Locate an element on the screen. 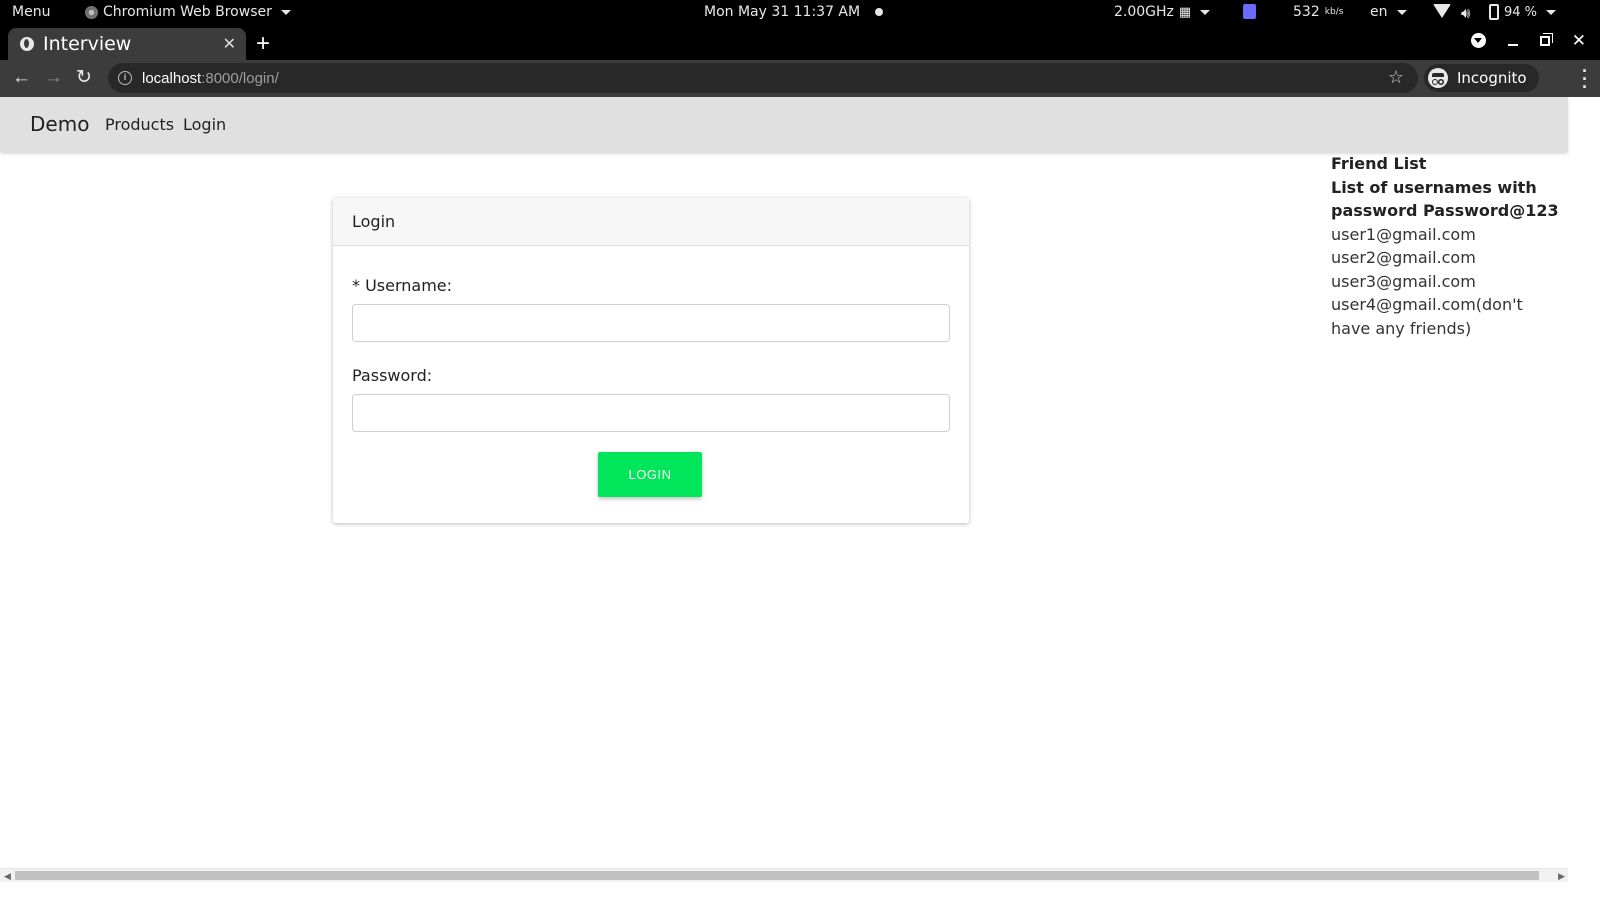 Image resolution: width=1600 pixels, height=900 pixels. window-controls: ✕ is located at coordinates (1528, 40).